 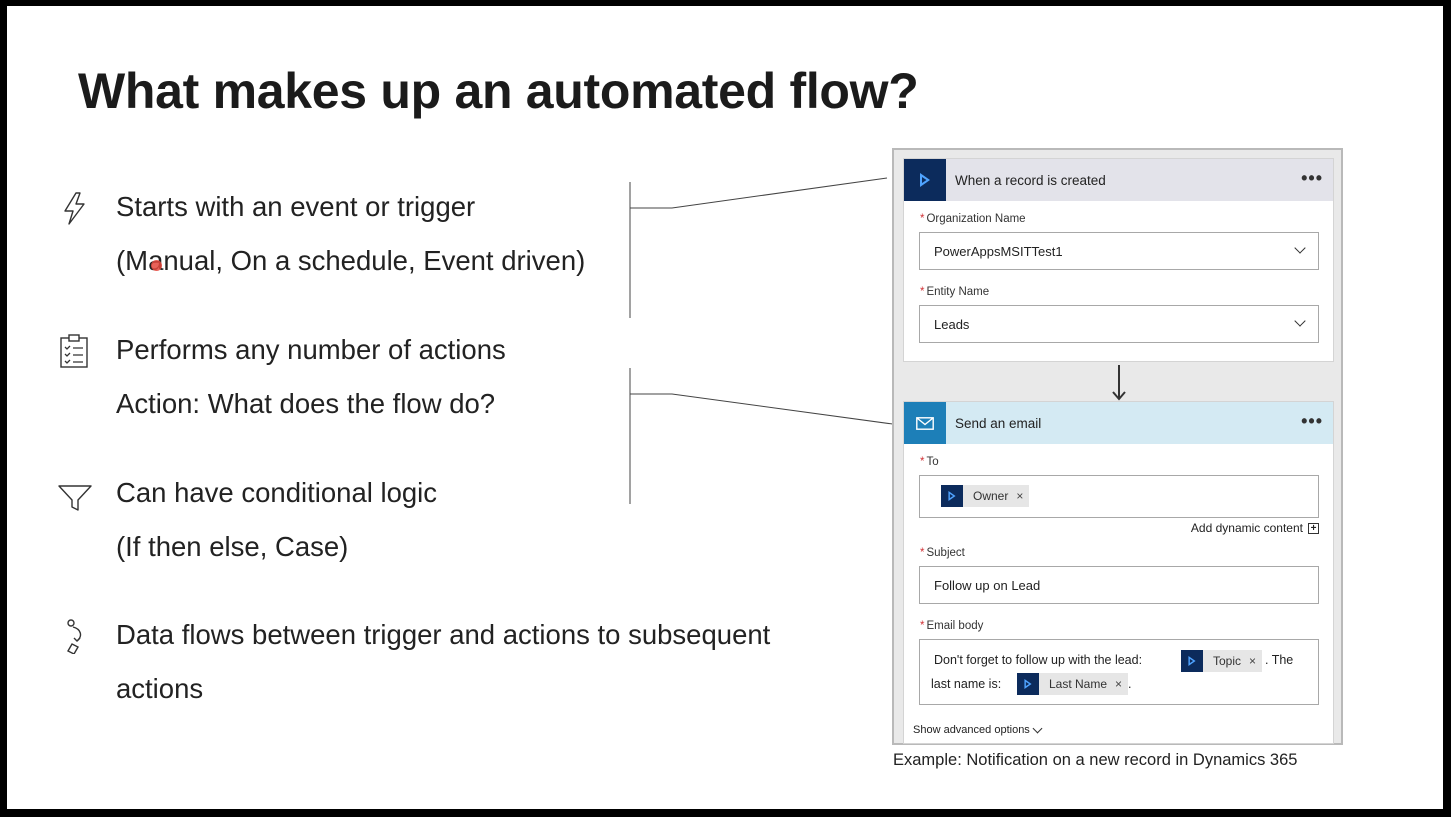 I want to click on subject-label-text: Subject, so click(x=945, y=553).